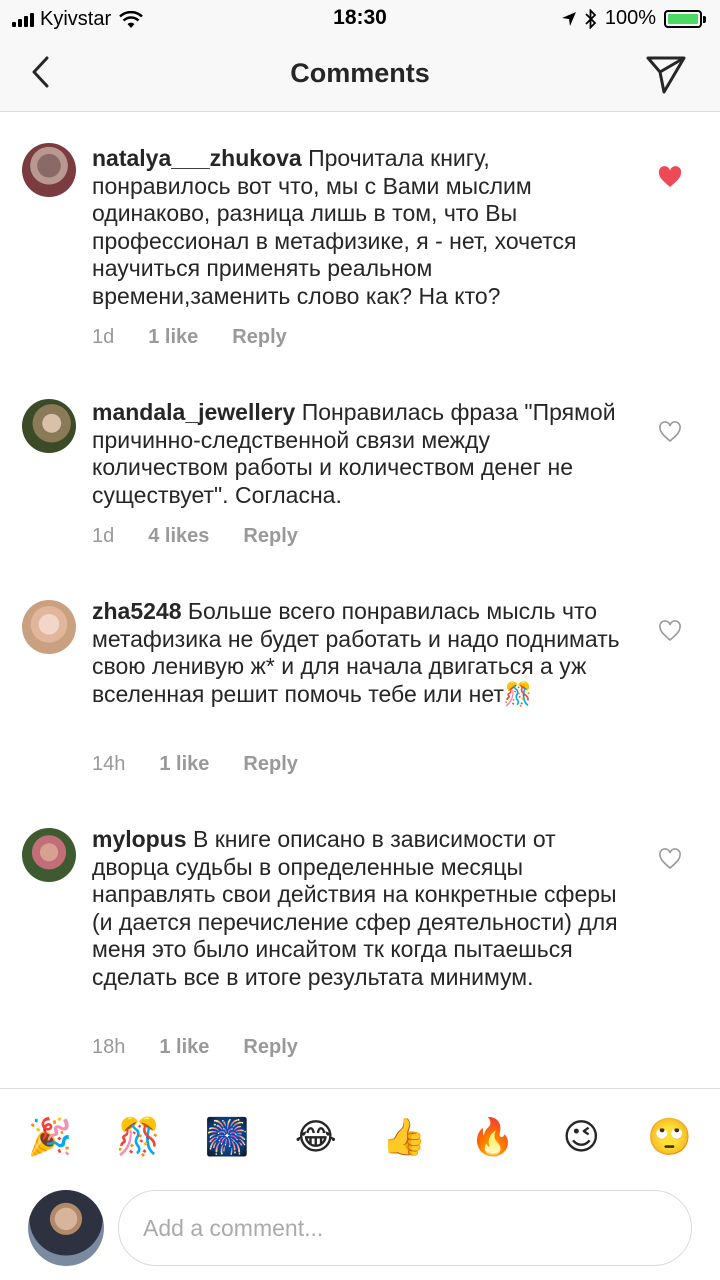 The height and width of the screenshot is (1280, 720). What do you see at coordinates (360, 1136) in the screenshot?
I see `emoji-bar: 🎉 🎊 🎆 😂 👍 🔥 😉 🙄` at bounding box center [360, 1136].